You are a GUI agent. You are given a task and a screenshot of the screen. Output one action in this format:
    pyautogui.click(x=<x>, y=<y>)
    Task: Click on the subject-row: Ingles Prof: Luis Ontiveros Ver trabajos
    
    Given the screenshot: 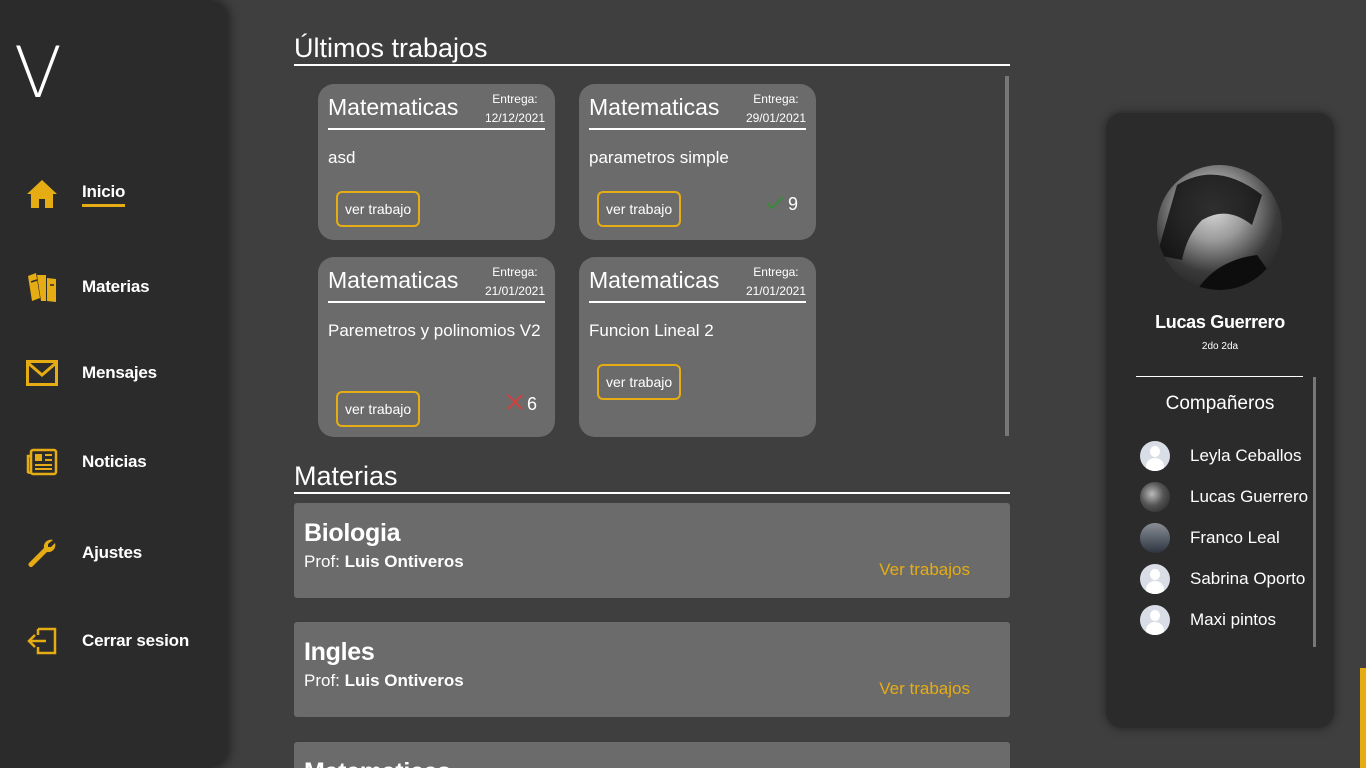 What is the action you would take?
    pyautogui.click(x=652, y=669)
    